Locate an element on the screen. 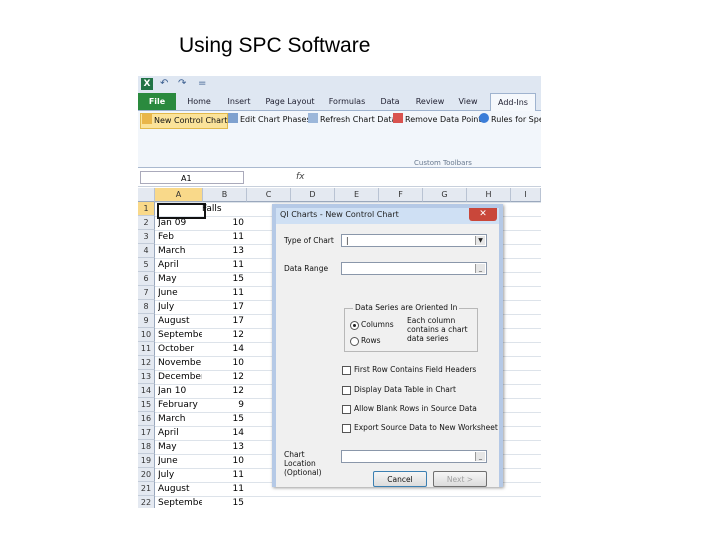 This screenshot has width=720, height=540. cancel-button: Cancel is located at coordinates (400, 479).